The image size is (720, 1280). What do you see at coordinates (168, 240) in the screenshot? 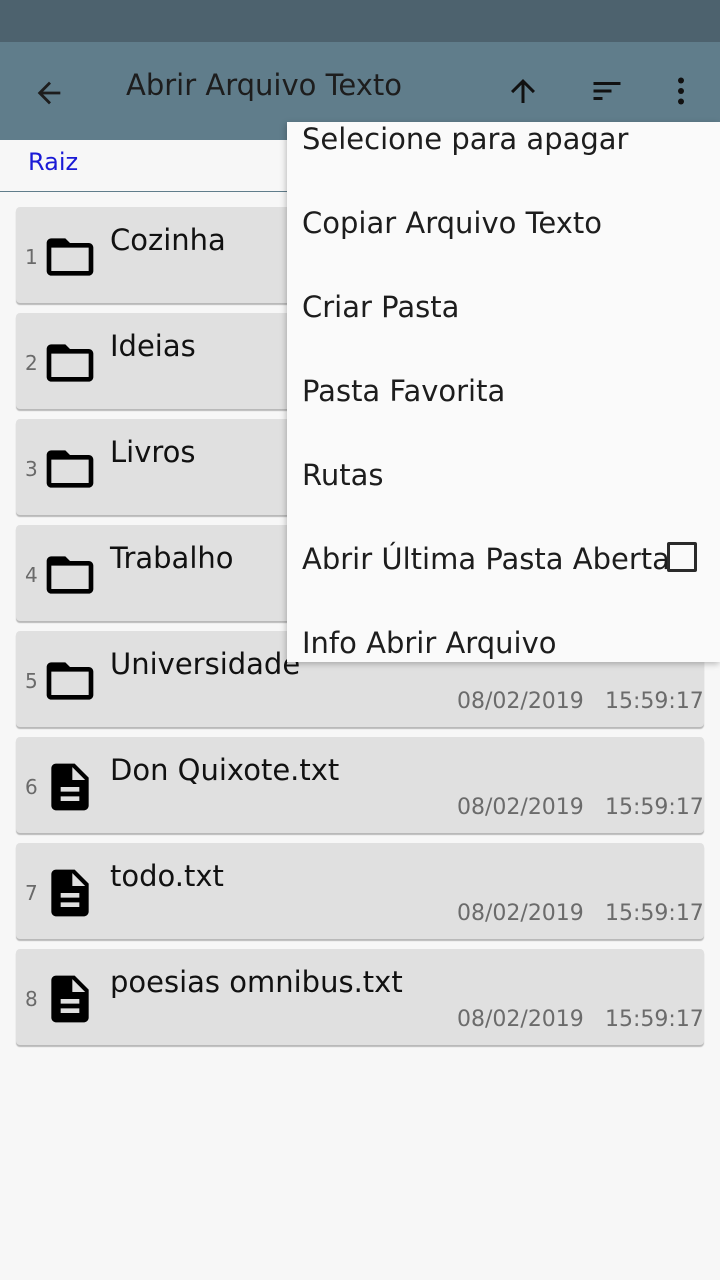
I see `item-name: Cozinha` at bounding box center [168, 240].